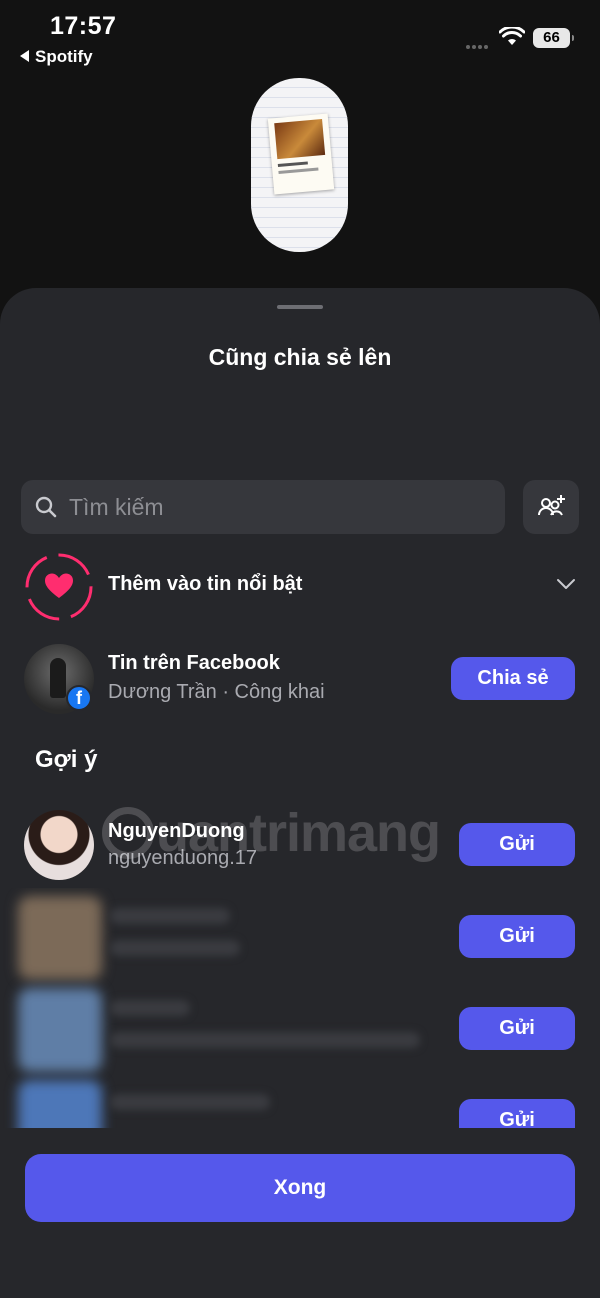 This screenshot has width=600, height=1298. What do you see at coordinates (194, 663) in the screenshot?
I see `facebook-story-title: Tin trên Facebook` at bounding box center [194, 663].